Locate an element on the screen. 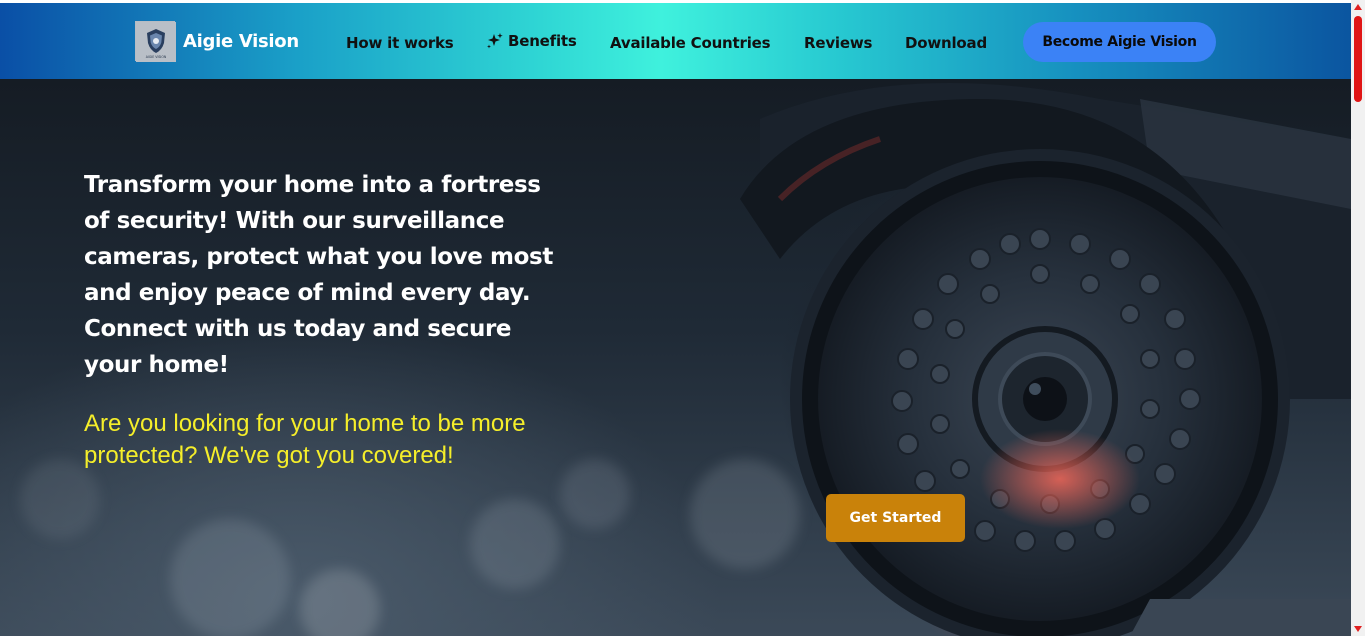  nav-benefits: Benefits is located at coordinates (542, 41).